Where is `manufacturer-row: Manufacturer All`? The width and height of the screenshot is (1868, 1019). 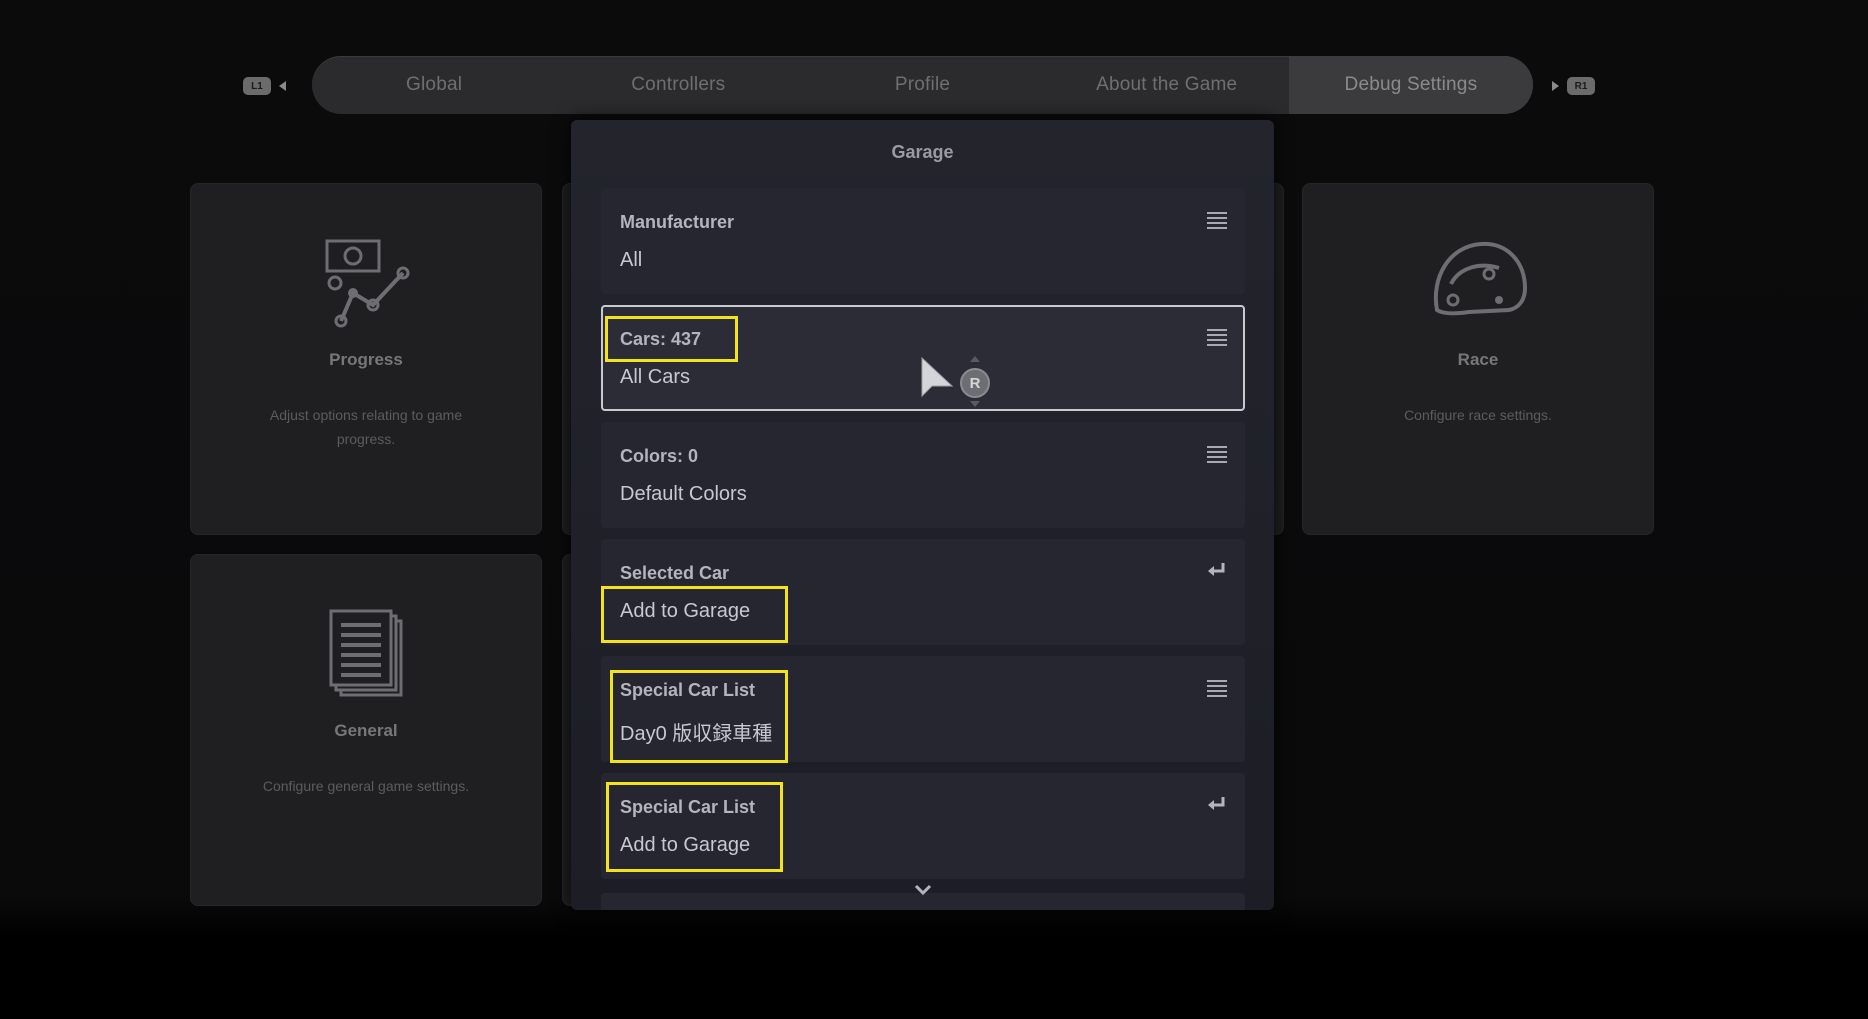
manufacturer-row: Manufacturer All is located at coordinates (923, 241).